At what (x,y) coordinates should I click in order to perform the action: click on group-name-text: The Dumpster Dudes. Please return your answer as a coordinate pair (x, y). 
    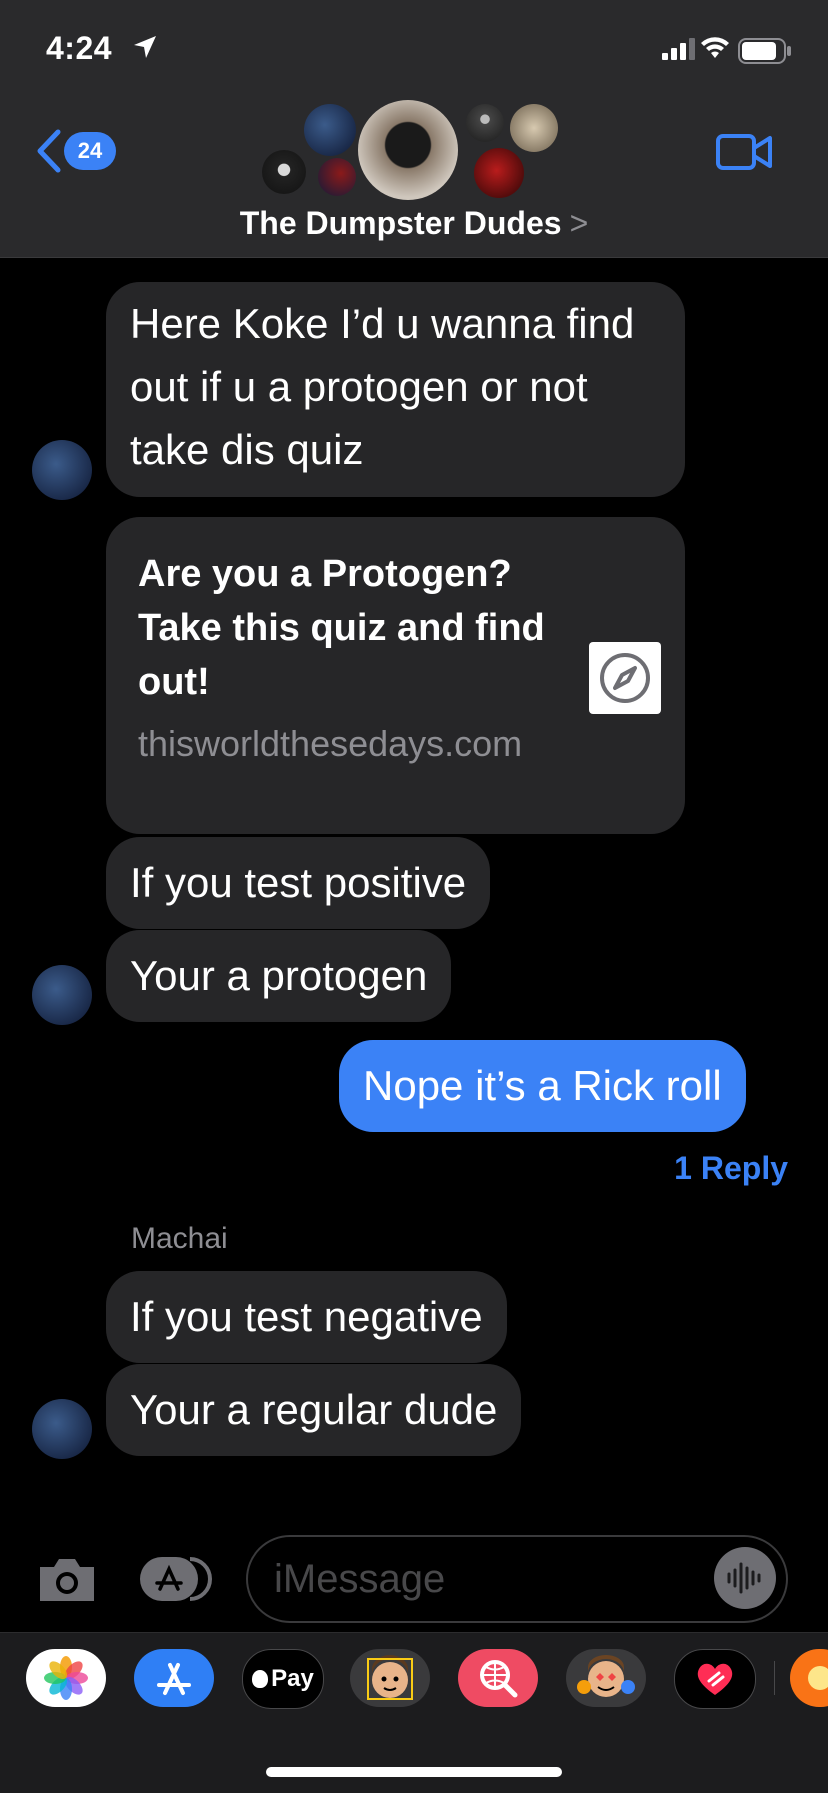
    Looking at the image, I should click on (400, 223).